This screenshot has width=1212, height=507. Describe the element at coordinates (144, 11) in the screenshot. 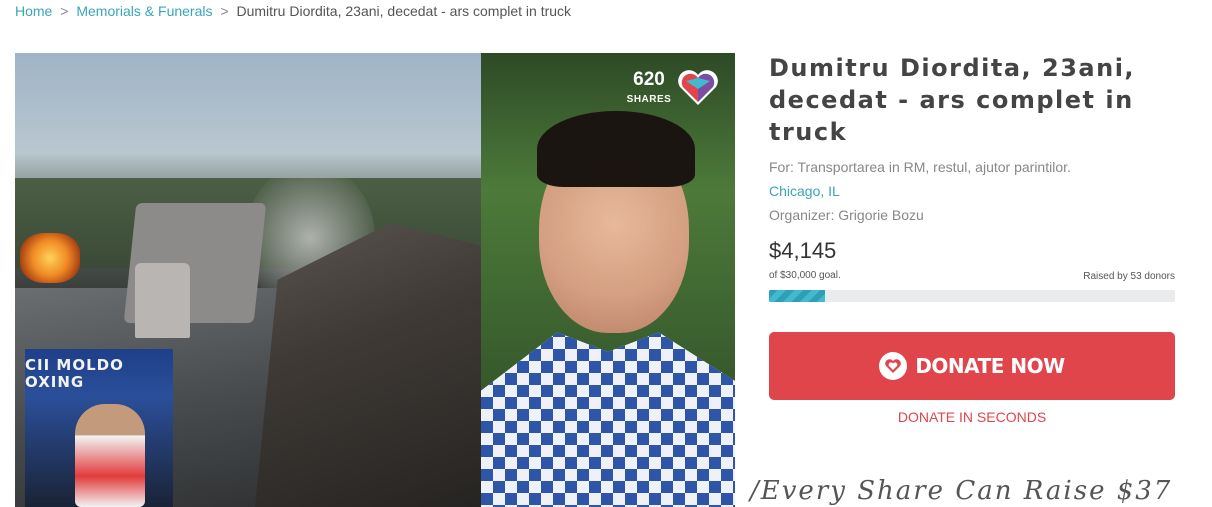

I see `breadcrumb-category-link: Memorials & Funerals` at that location.